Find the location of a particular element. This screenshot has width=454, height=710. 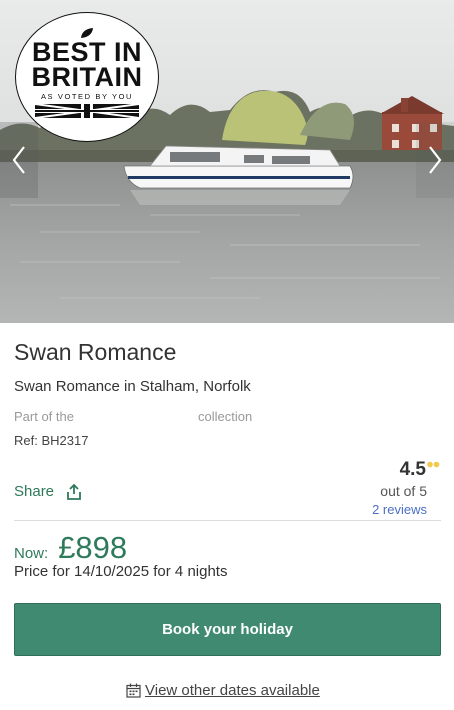

carousel-prev-button is located at coordinates (19, 160).